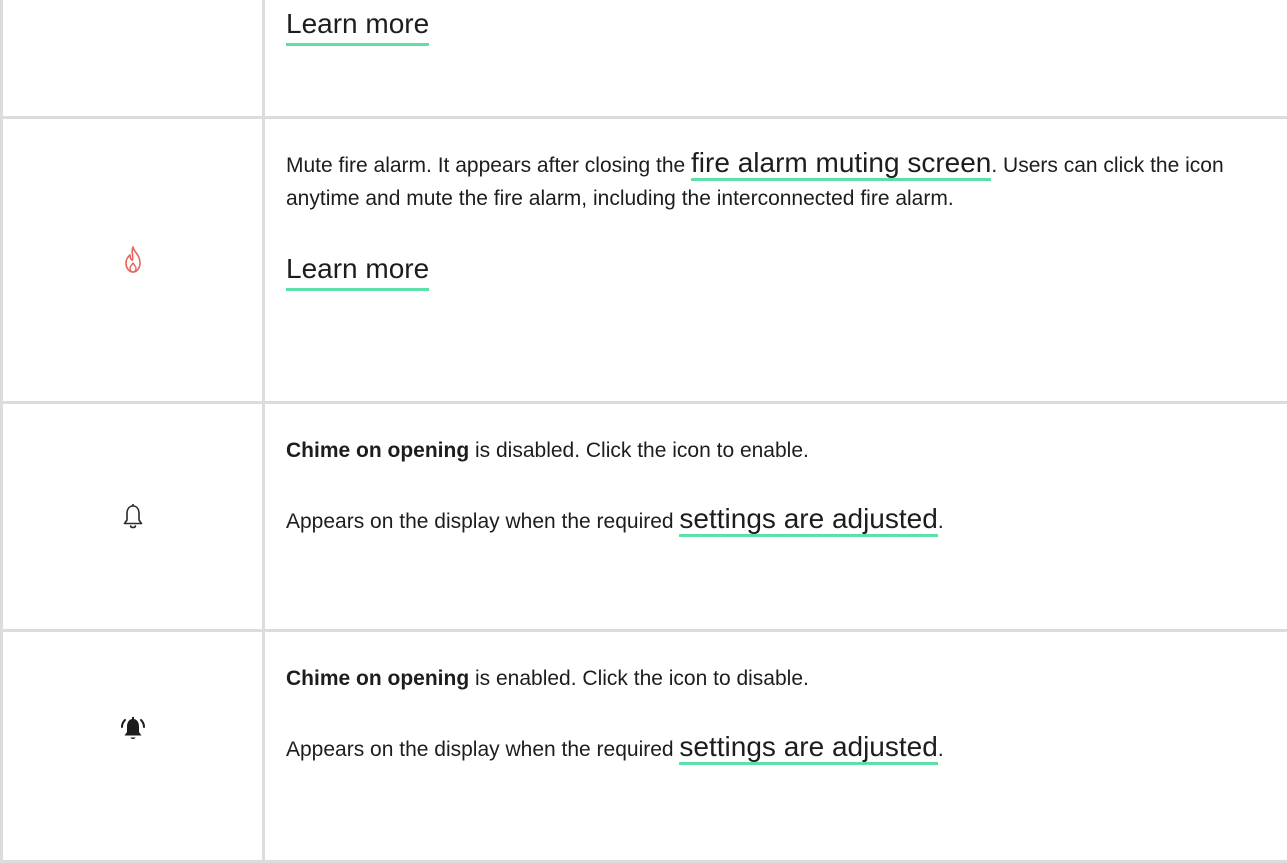  I want to click on bell-icon-cell, so click(132, 516).